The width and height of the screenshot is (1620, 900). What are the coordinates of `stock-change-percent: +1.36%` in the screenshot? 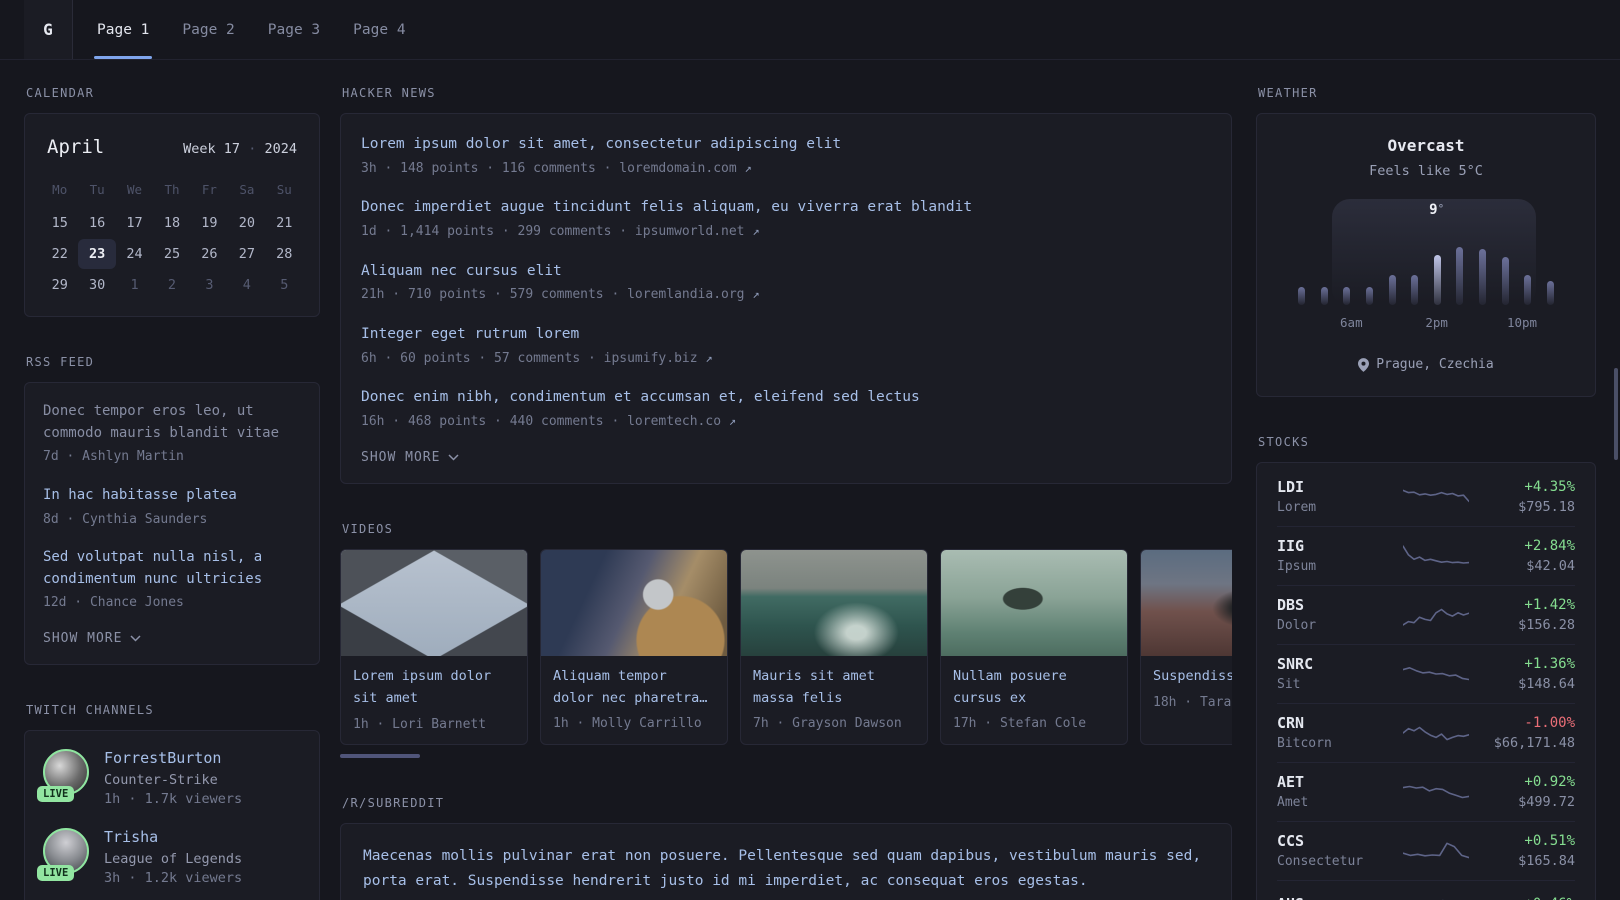 It's located at (1549, 663).